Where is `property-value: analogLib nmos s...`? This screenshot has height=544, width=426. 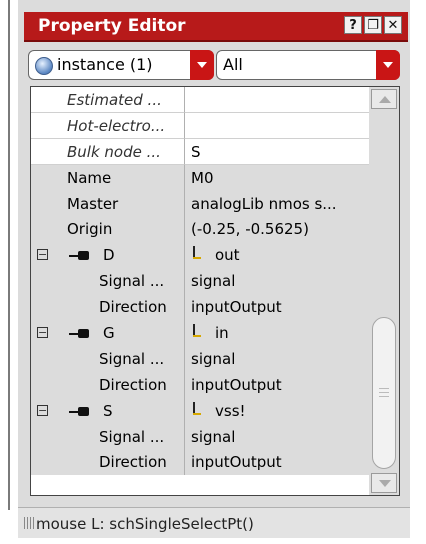
property-value: analogLib nmos s... is located at coordinates (264, 203).